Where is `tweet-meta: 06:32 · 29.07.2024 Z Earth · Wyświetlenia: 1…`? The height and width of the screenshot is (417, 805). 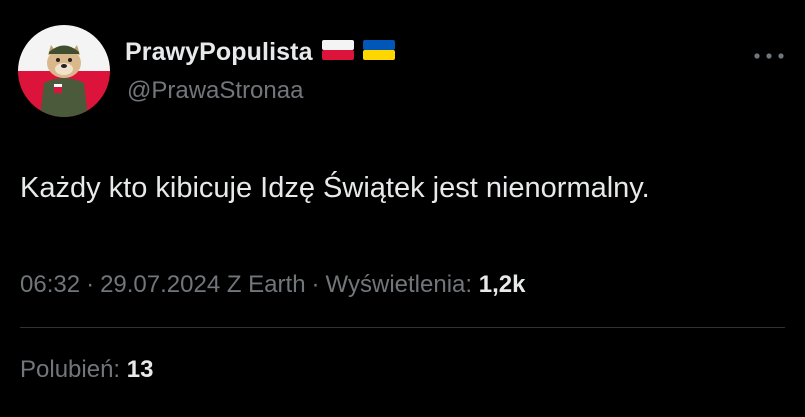 tweet-meta: 06:32 · 29.07.2024 Z Earth · Wyświetlenia: 1… is located at coordinates (272, 285).